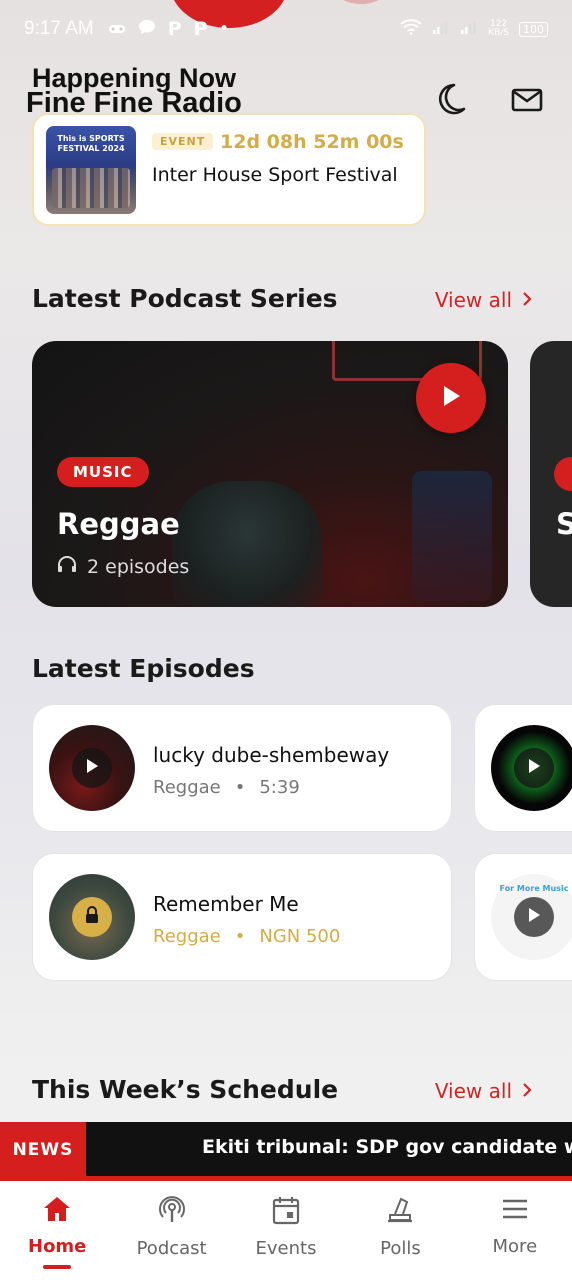 This screenshot has width=572, height=1280. Describe the element at coordinates (400, 1212) in the screenshot. I see `polls-icon` at that location.